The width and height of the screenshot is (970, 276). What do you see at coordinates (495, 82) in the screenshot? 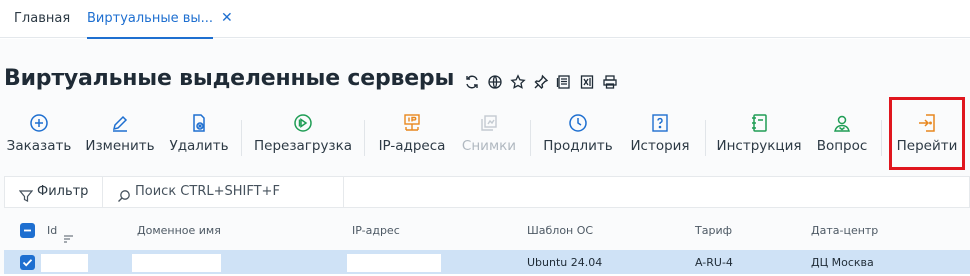
I see `globe-icon` at bounding box center [495, 82].